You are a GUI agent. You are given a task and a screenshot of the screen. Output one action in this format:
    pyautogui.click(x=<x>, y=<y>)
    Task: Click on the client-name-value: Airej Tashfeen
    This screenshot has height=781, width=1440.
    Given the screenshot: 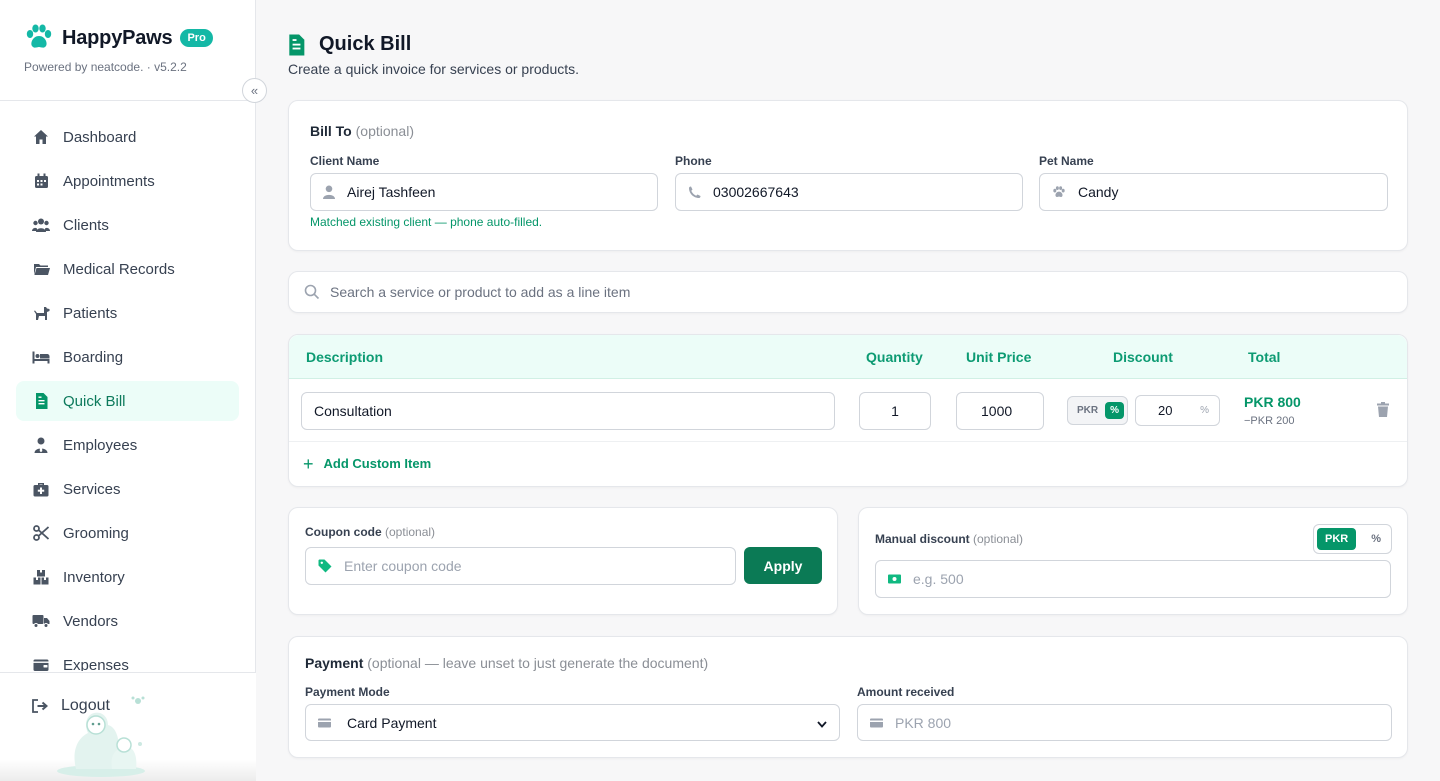 What is the action you would take?
    pyautogui.click(x=391, y=192)
    